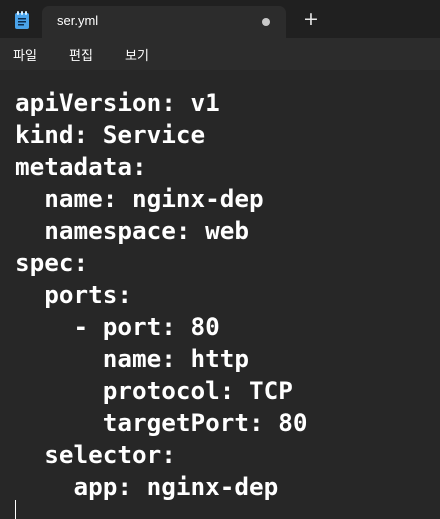 Image resolution: width=440 pixels, height=519 pixels. I want to click on unsaved-dot-icon, so click(266, 22).